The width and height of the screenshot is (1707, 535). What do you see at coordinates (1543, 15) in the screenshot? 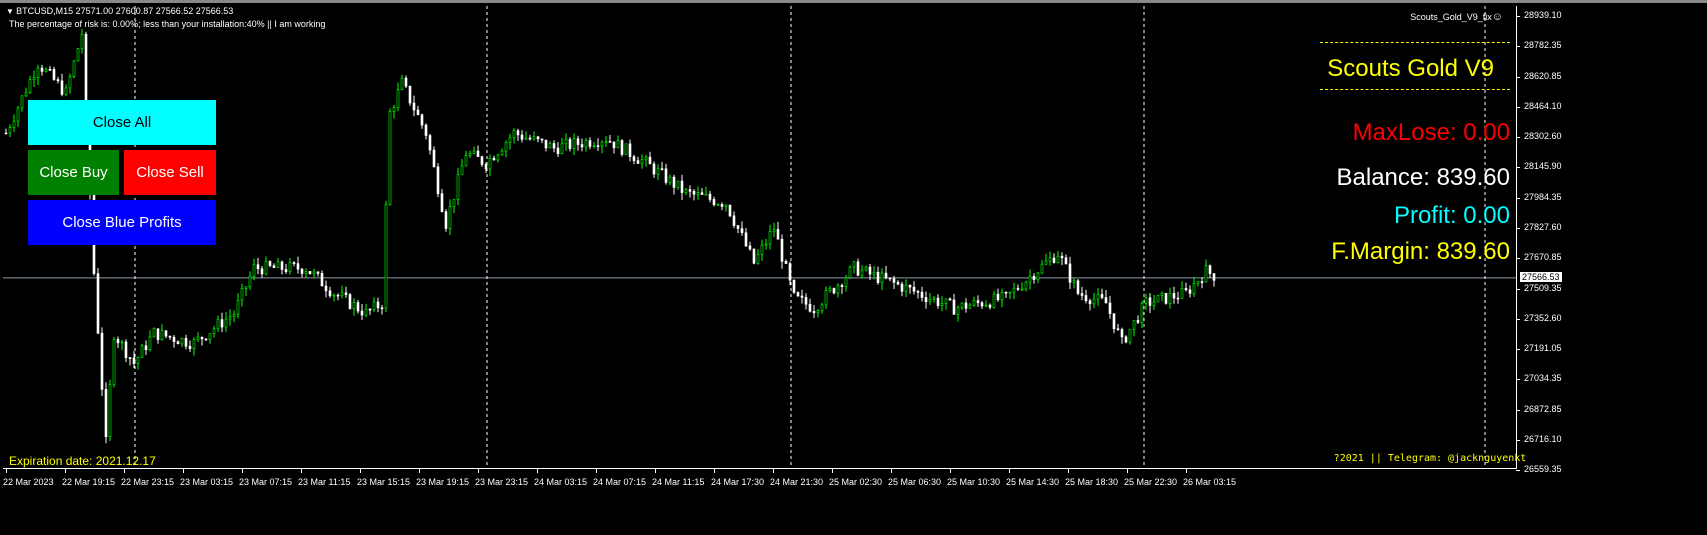
I see `price-tick-label: 28939.10` at bounding box center [1543, 15].